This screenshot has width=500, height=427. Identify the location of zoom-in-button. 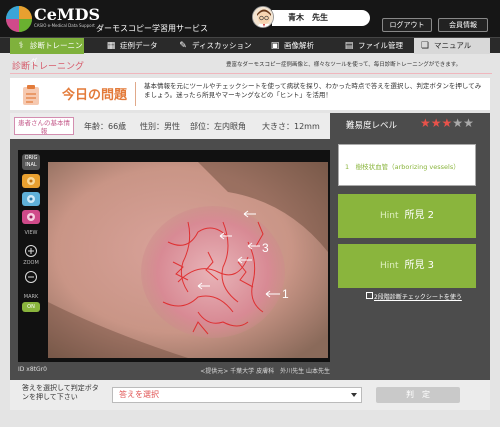
(31, 251).